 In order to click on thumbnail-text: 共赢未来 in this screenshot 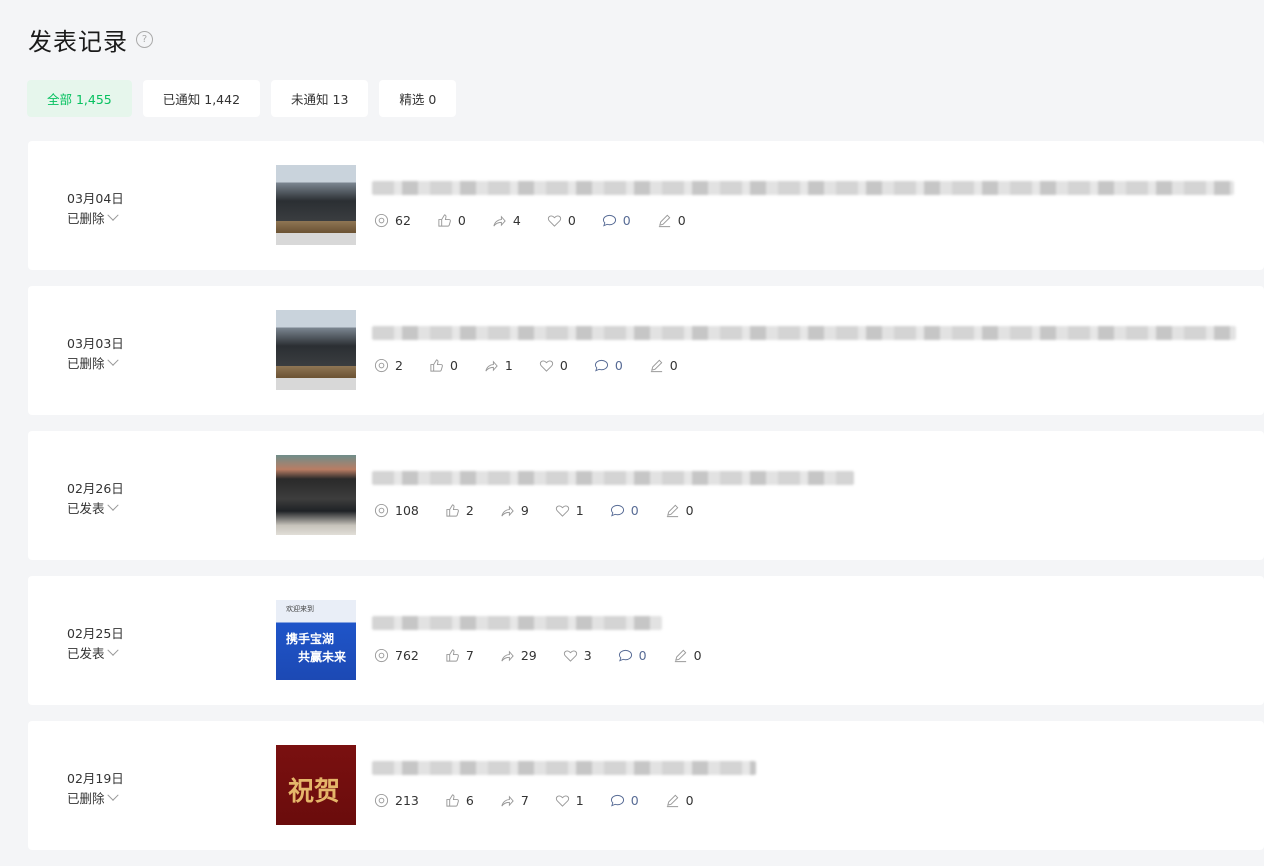, I will do `click(322, 657)`.